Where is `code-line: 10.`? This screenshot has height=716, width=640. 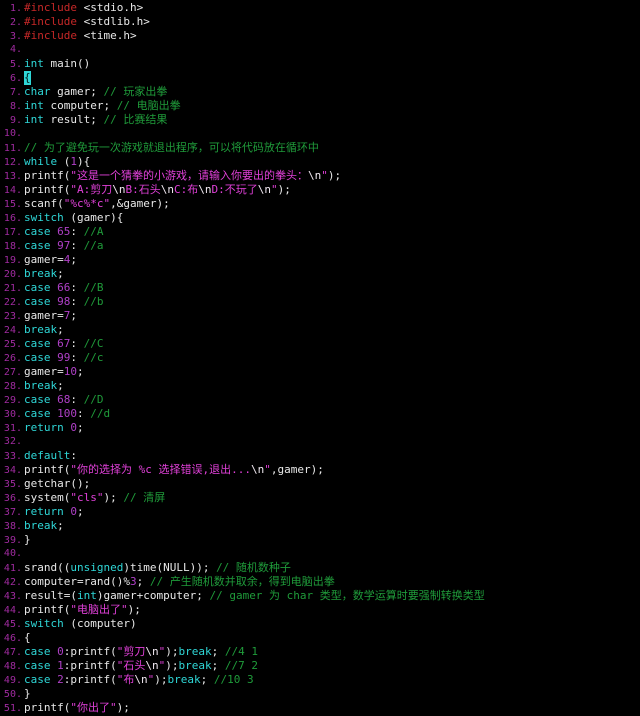 code-line: 10. is located at coordinates (320, 134).